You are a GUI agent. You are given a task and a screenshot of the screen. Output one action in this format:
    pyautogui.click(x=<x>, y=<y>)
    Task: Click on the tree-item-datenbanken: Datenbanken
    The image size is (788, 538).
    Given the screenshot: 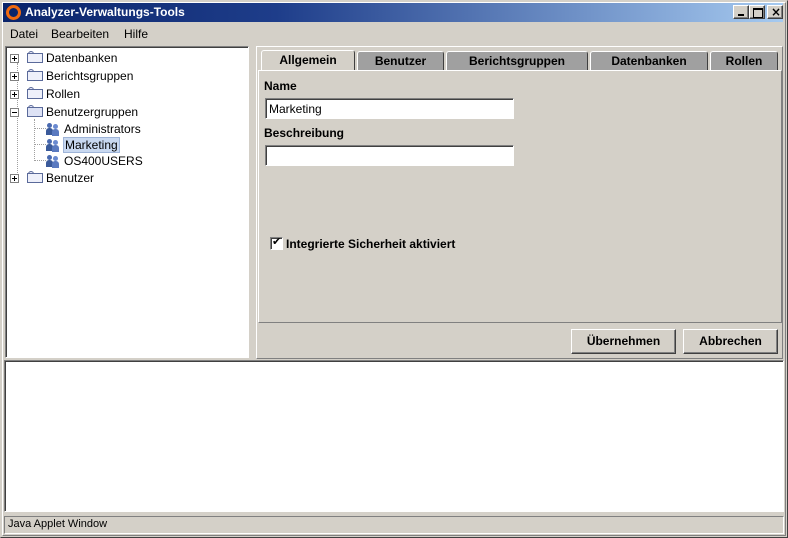 What is the action you would take?
    pyautogui.click(x=109, y=58)
    